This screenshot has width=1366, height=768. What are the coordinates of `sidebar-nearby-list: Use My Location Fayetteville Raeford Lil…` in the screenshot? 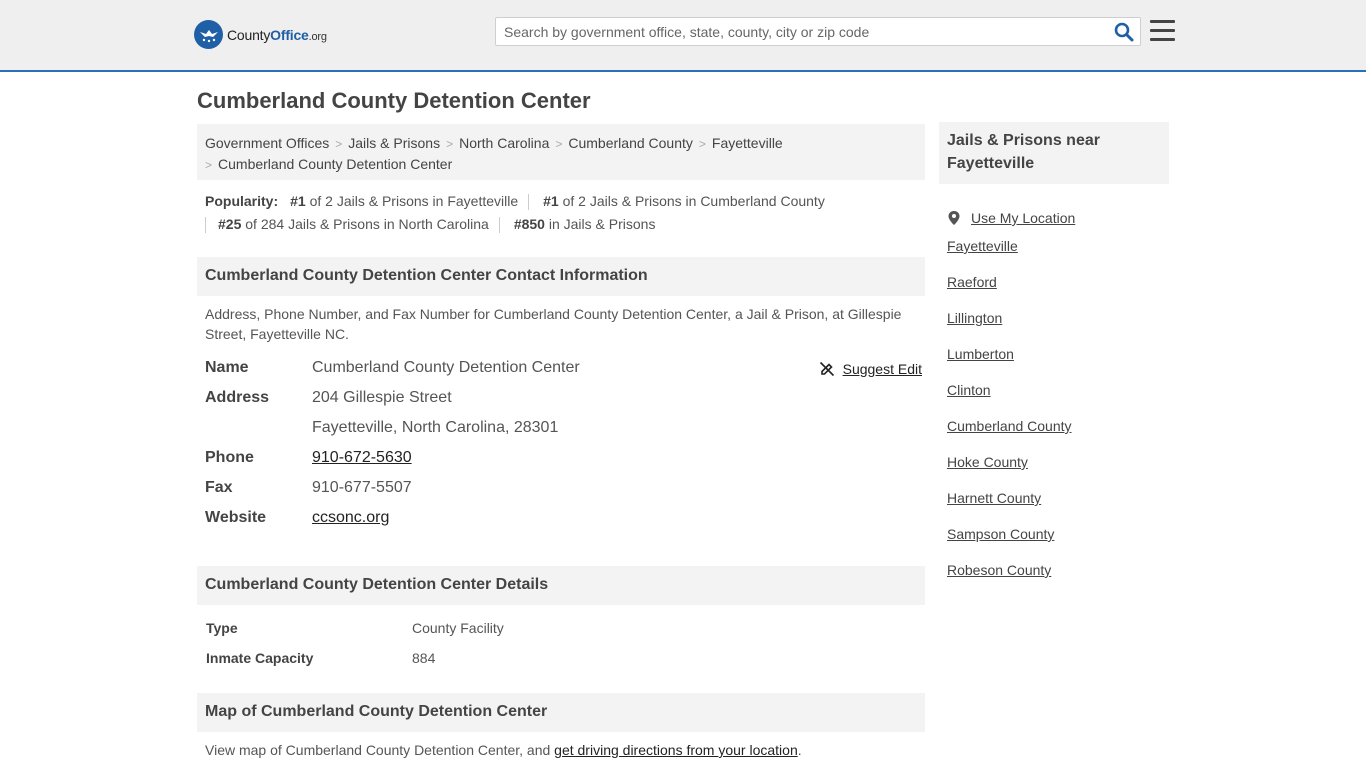 It's located at (1057, 398).